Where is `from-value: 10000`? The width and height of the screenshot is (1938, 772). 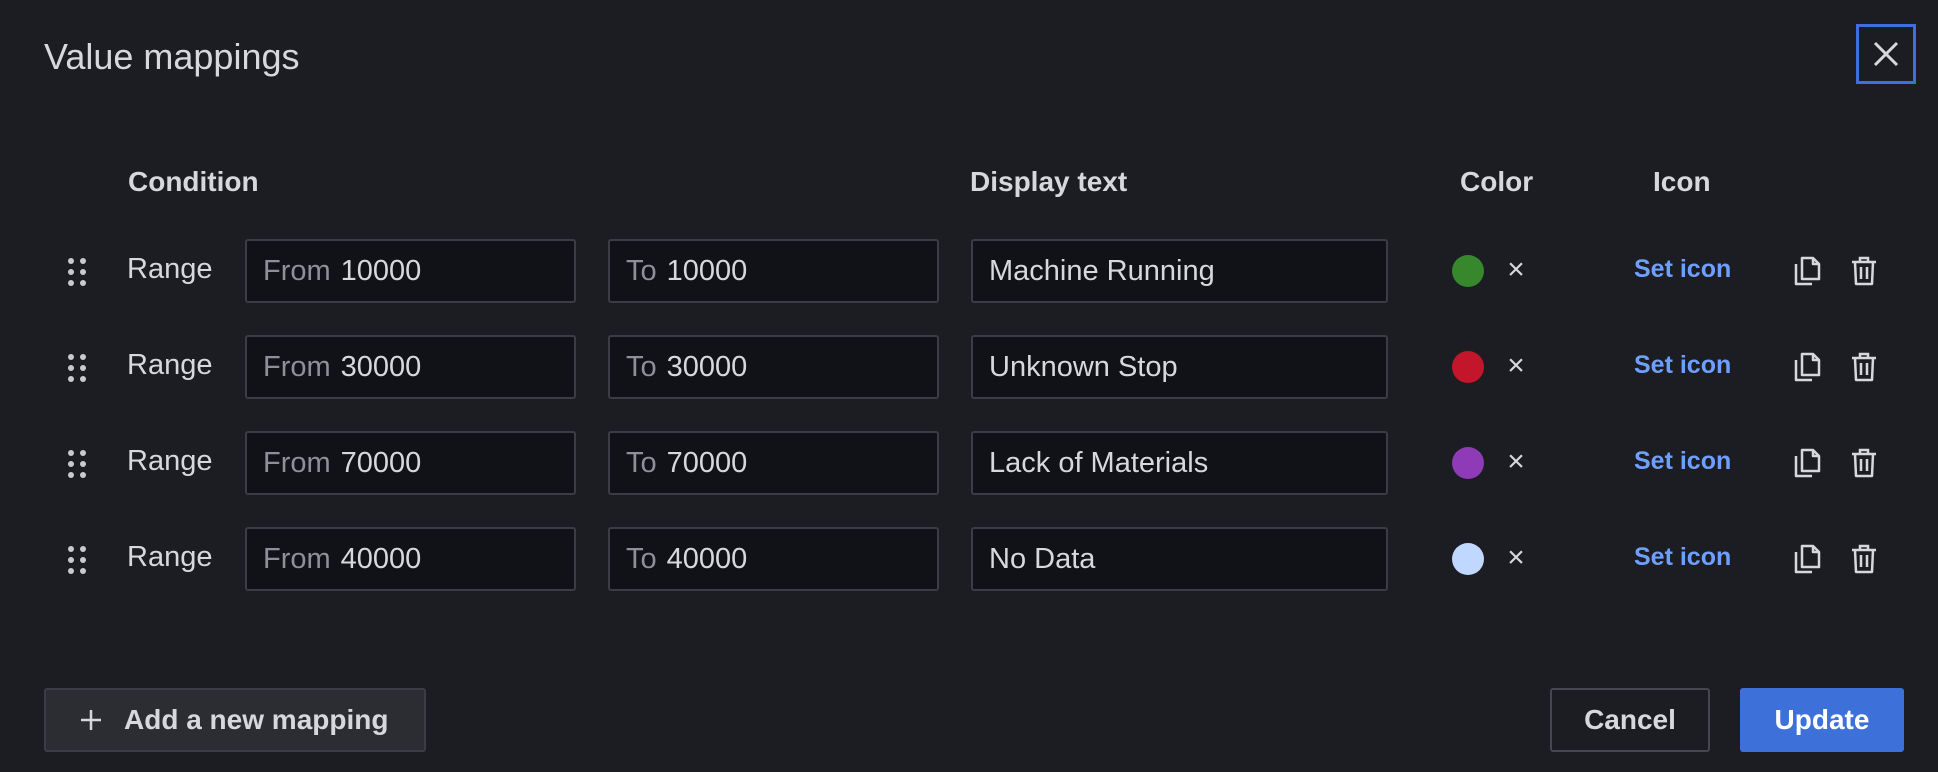 from-value: 10000 is located at coordinates (381, 270).